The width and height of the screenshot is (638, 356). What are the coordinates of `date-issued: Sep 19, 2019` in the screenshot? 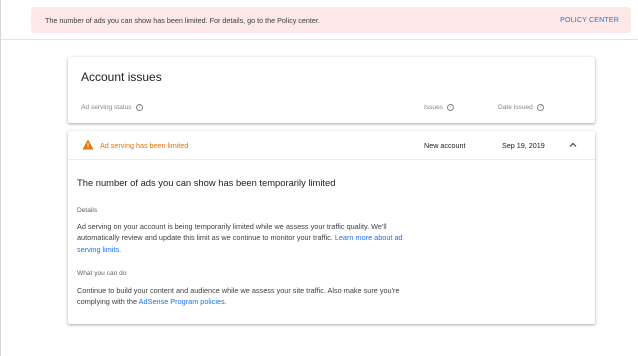 It's located at (523, 145).